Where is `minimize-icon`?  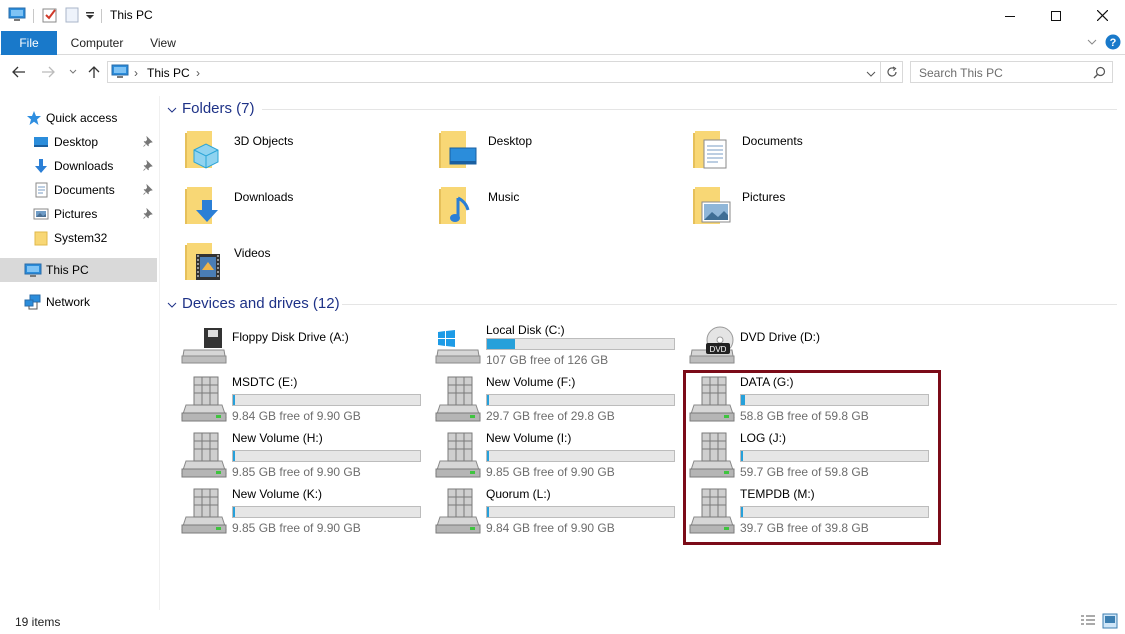
minimize-icon is located at coordinates (1010, 16).